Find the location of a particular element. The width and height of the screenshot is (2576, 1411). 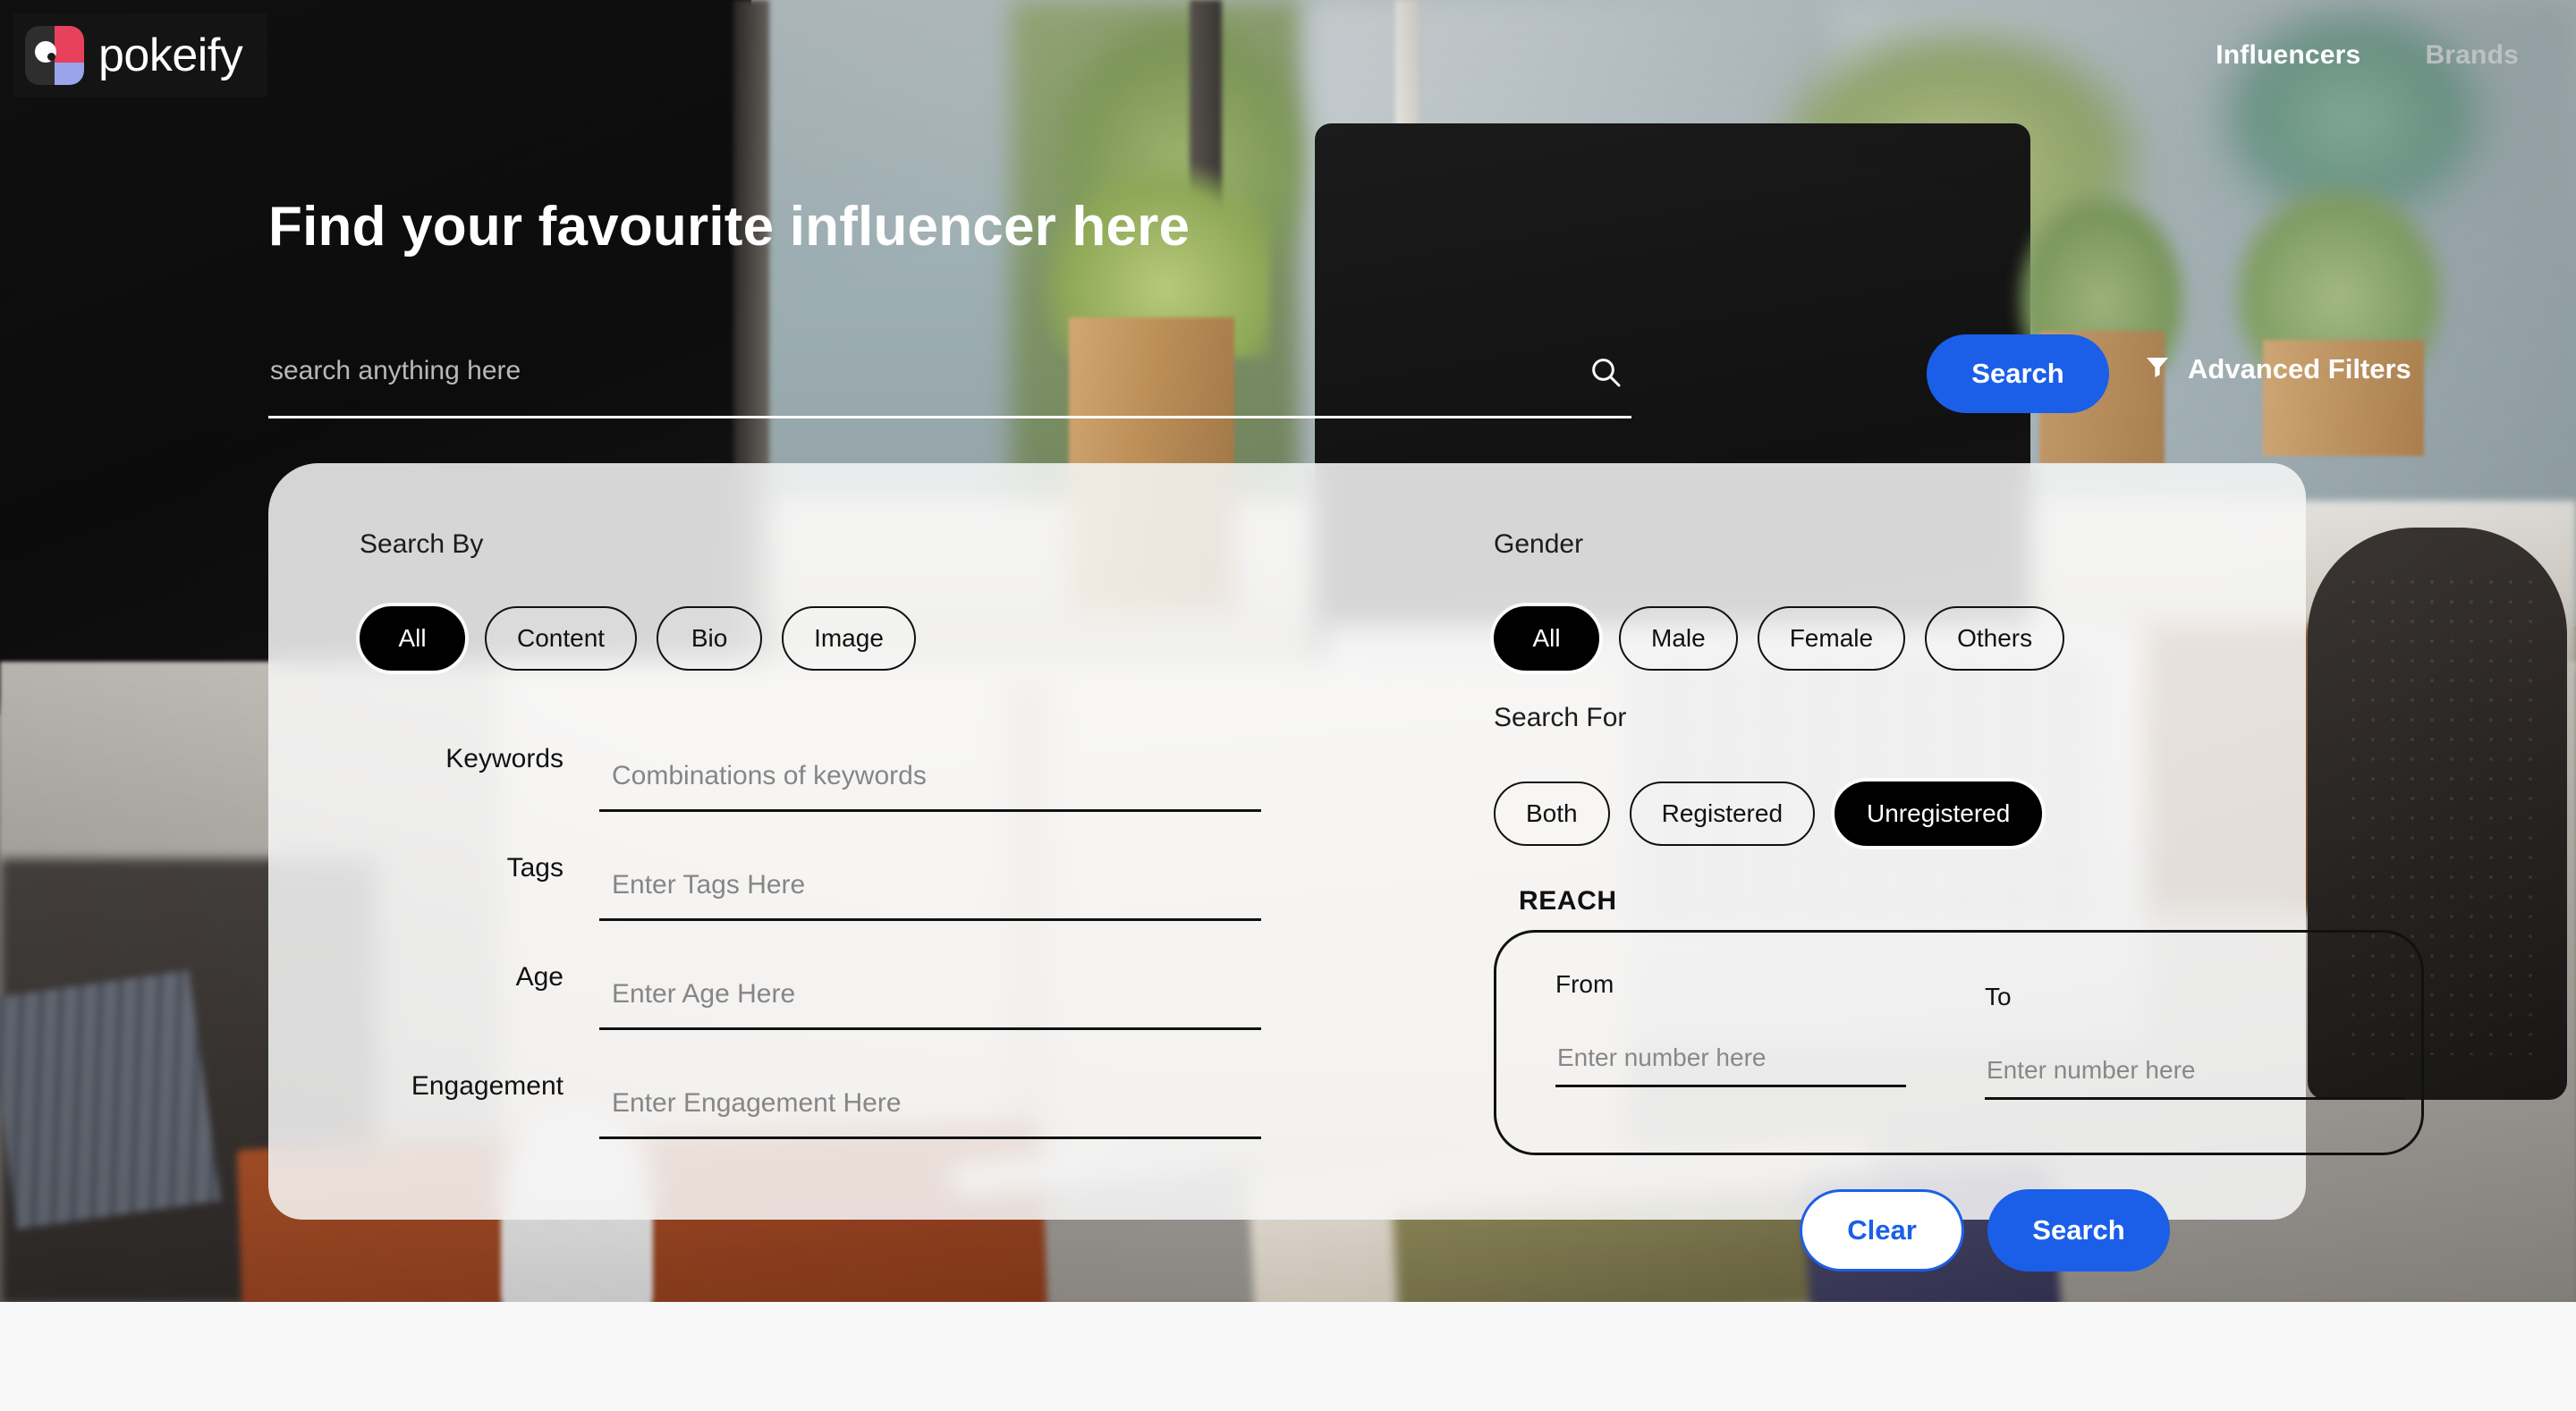

engagement-input is located at coordinates (930, 1103).